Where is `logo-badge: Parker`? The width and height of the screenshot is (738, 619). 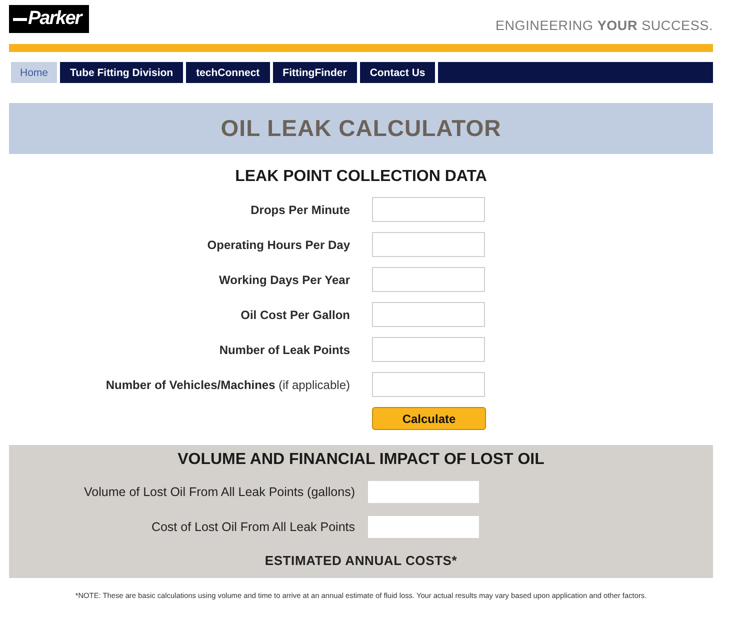 logo-badge: Parker is located at coordinates (49, 19).